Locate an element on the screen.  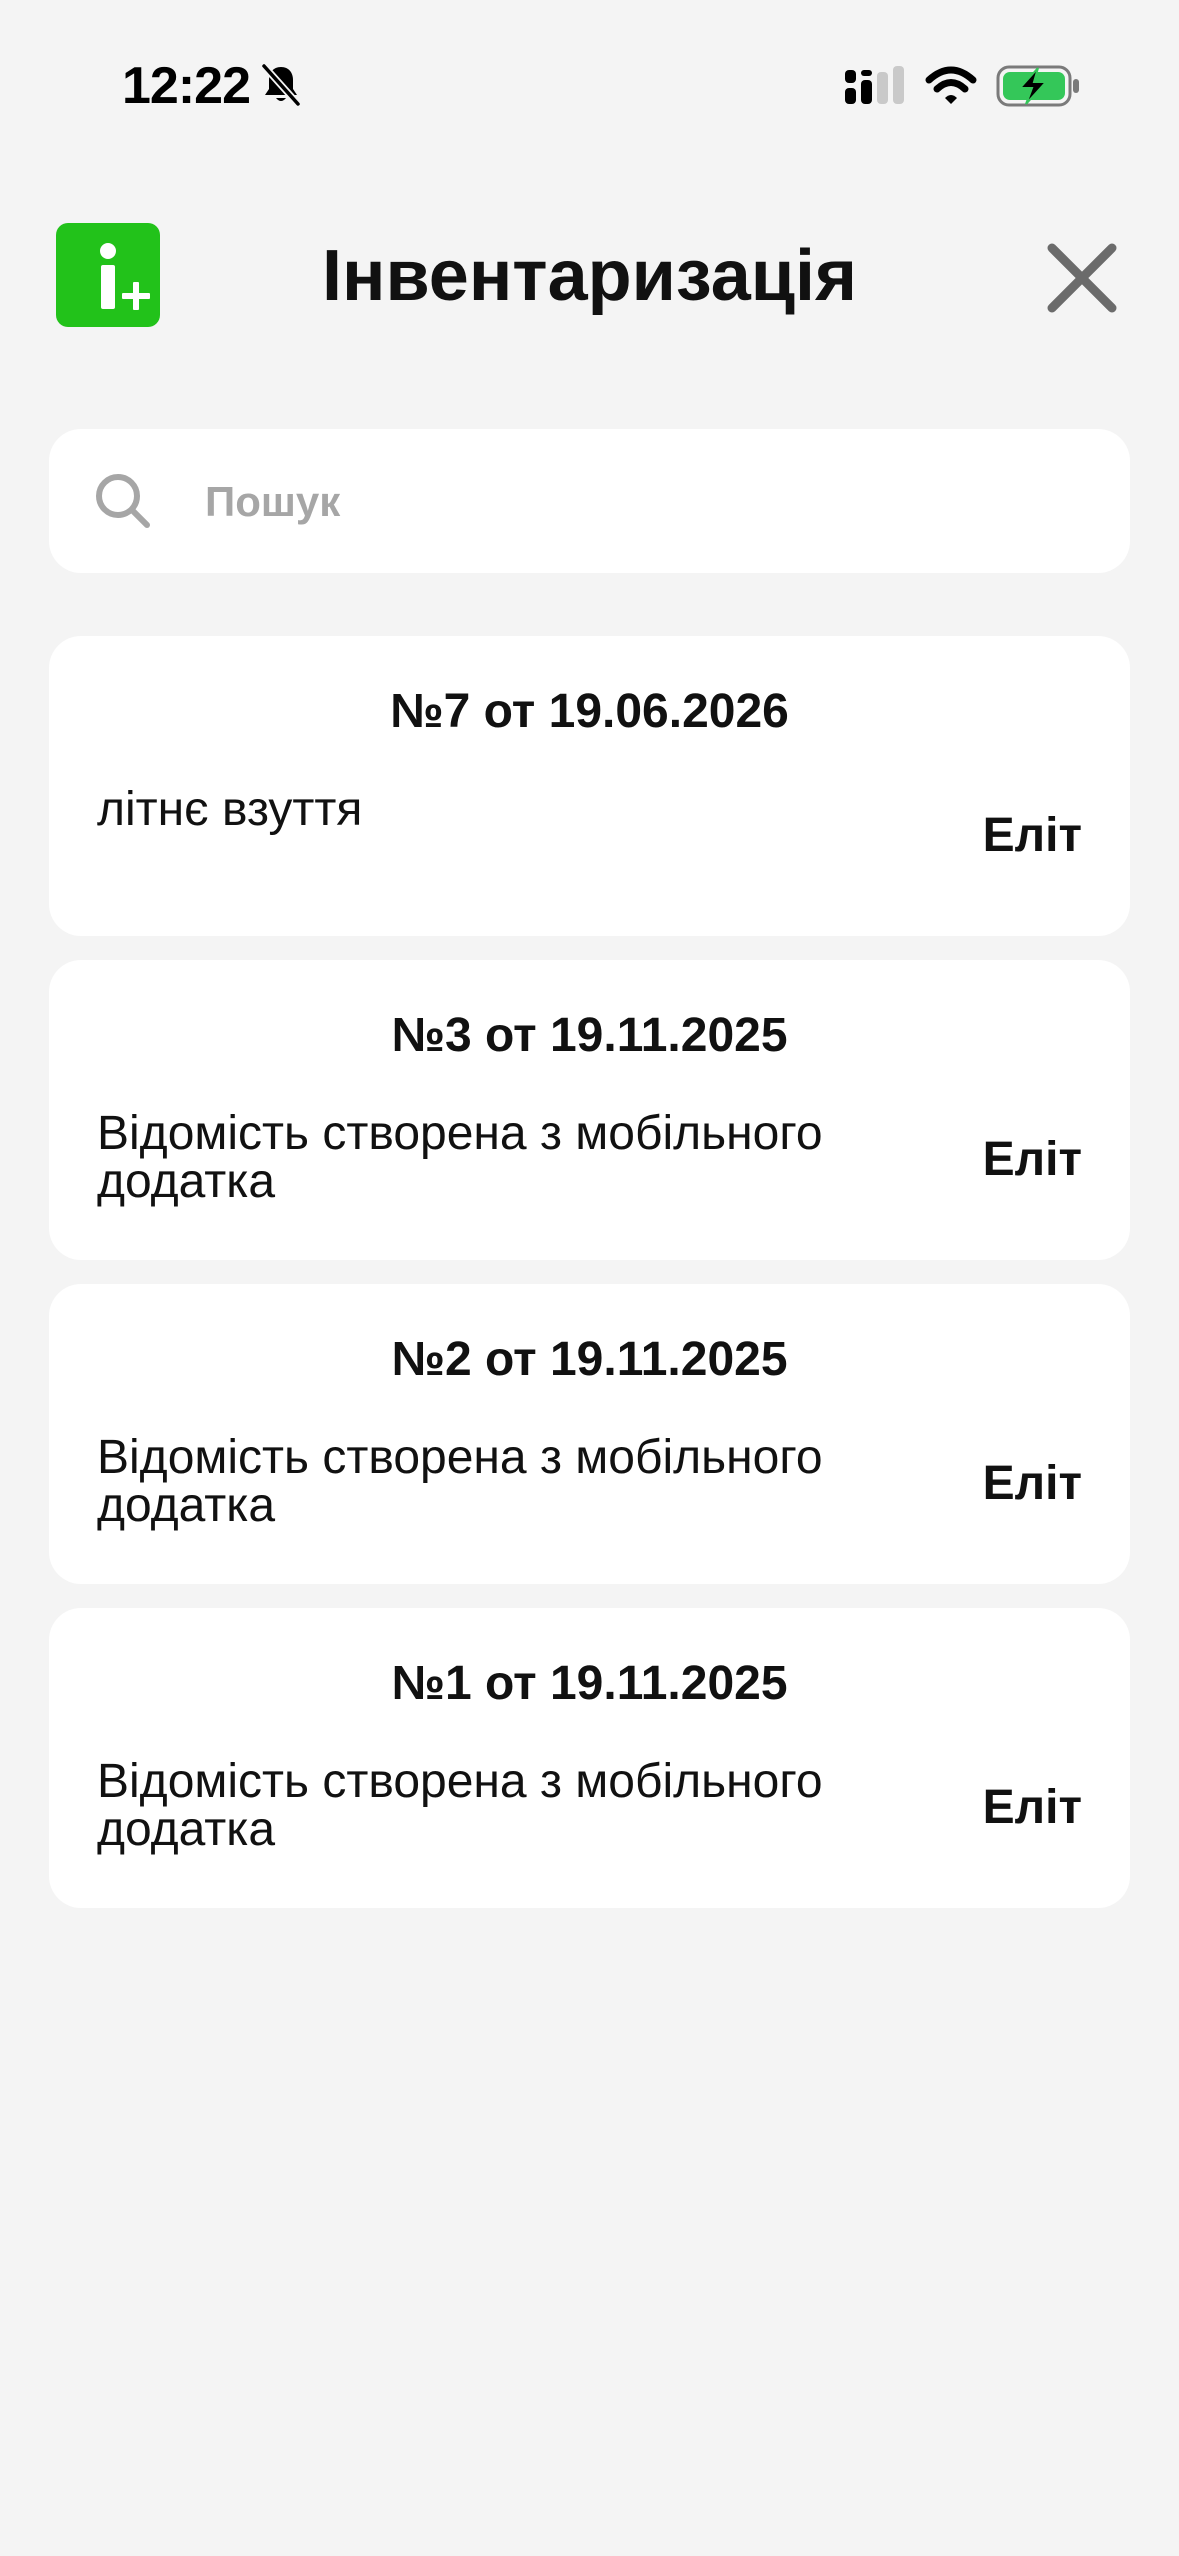
page-title: Інвентаризація is located at coordinates (589, 276).